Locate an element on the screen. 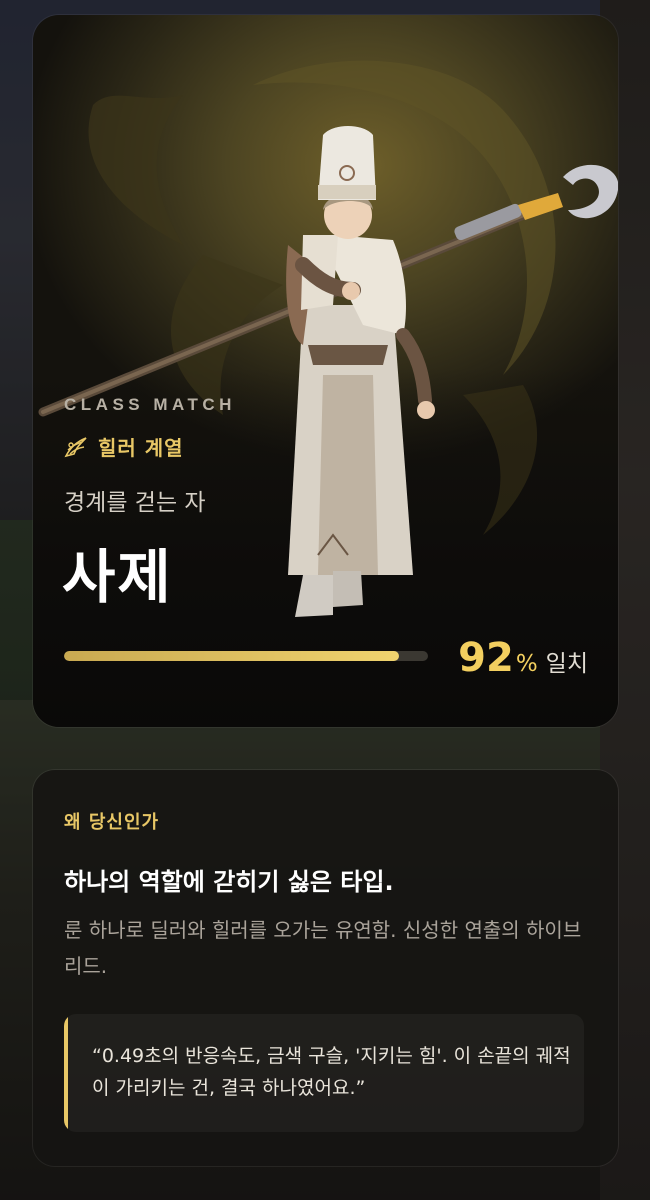 The image size is (650, 1200). match-progress-fill is located at coordinates (231, 656).